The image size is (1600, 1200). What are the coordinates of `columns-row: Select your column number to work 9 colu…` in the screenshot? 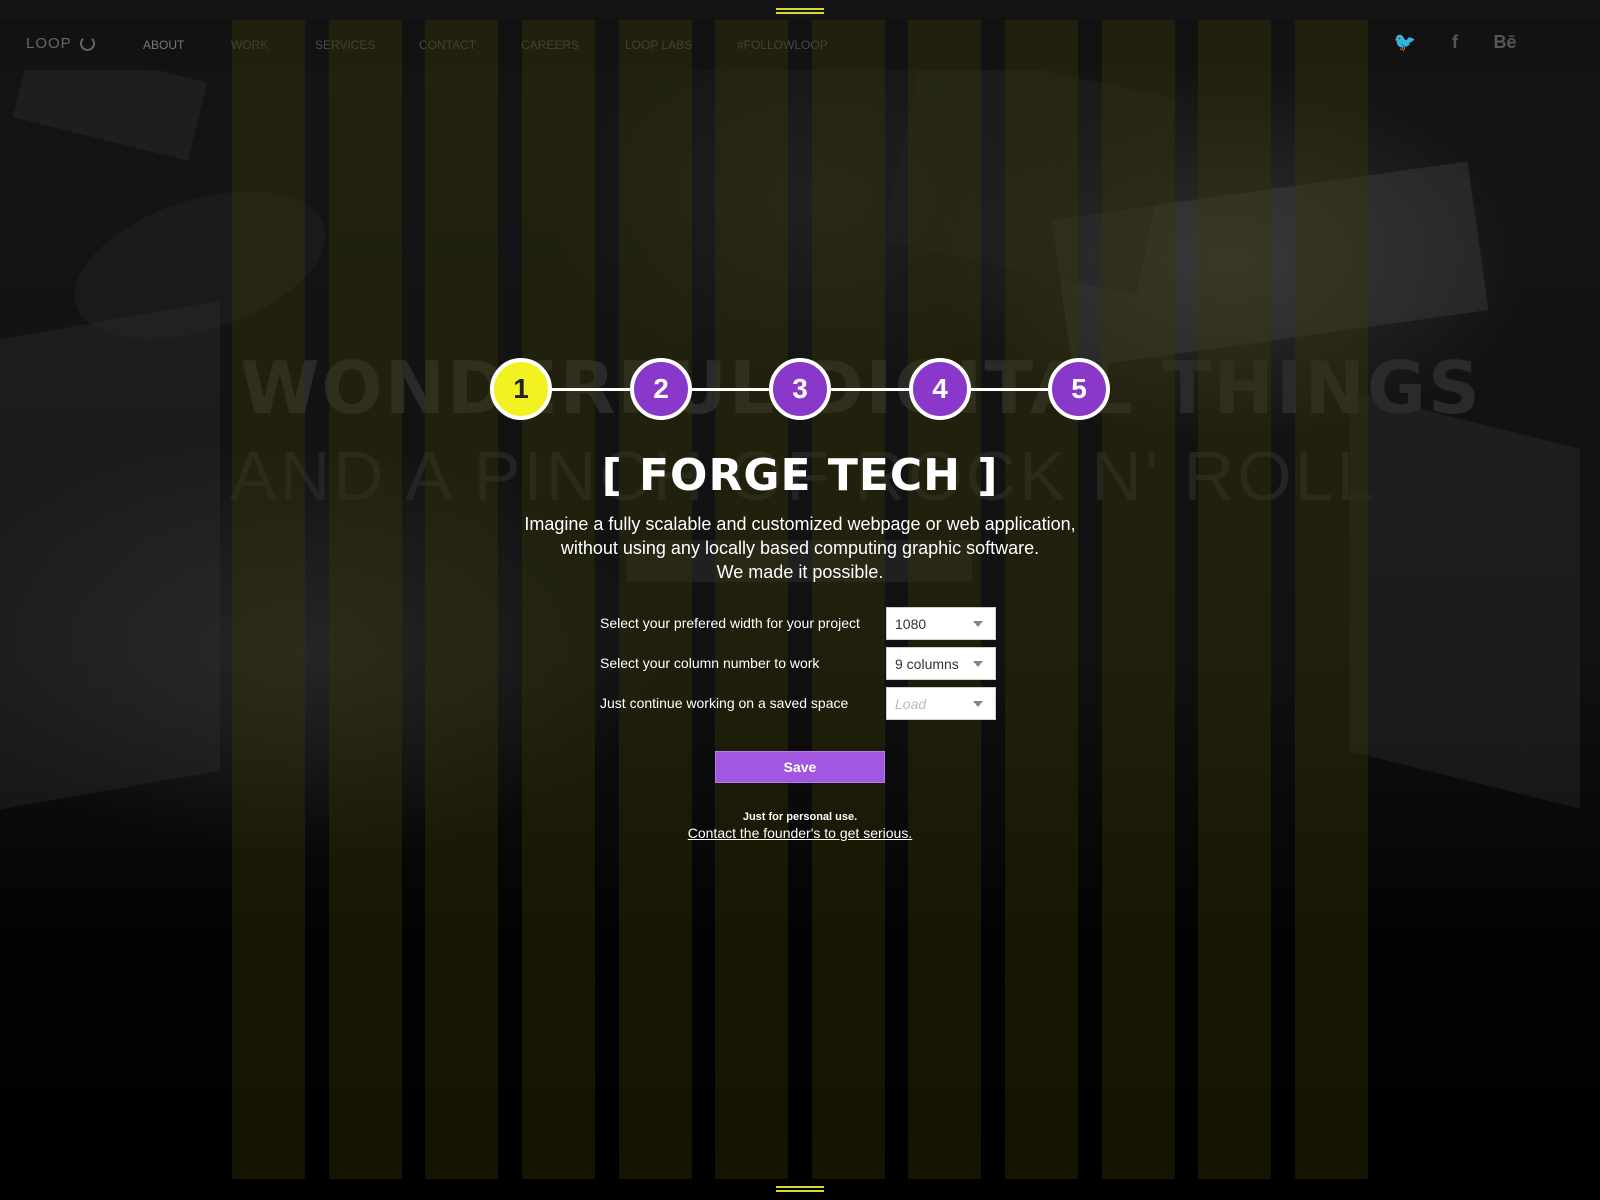 It's located at (800, 667).